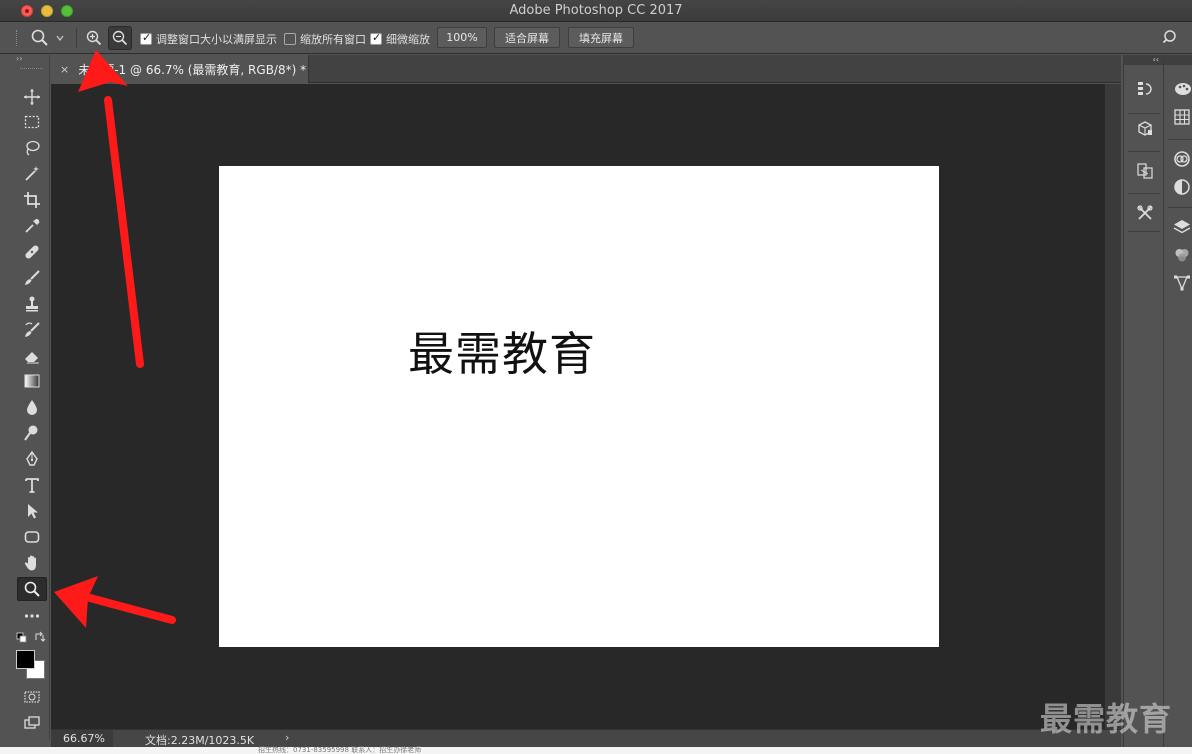  What do you see at coordinates (1182, 187) in the screenshot?
I see `adjustments-panel-button` at bounding box center [1182, 187].